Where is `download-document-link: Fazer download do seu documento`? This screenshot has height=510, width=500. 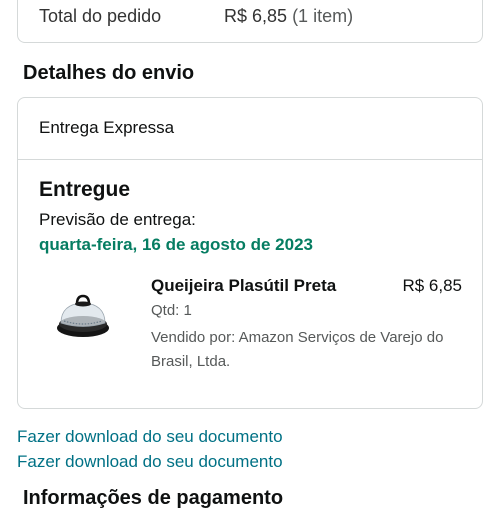
download-document-link: Fazer download do seu documento is located at coordinates (150, 437).